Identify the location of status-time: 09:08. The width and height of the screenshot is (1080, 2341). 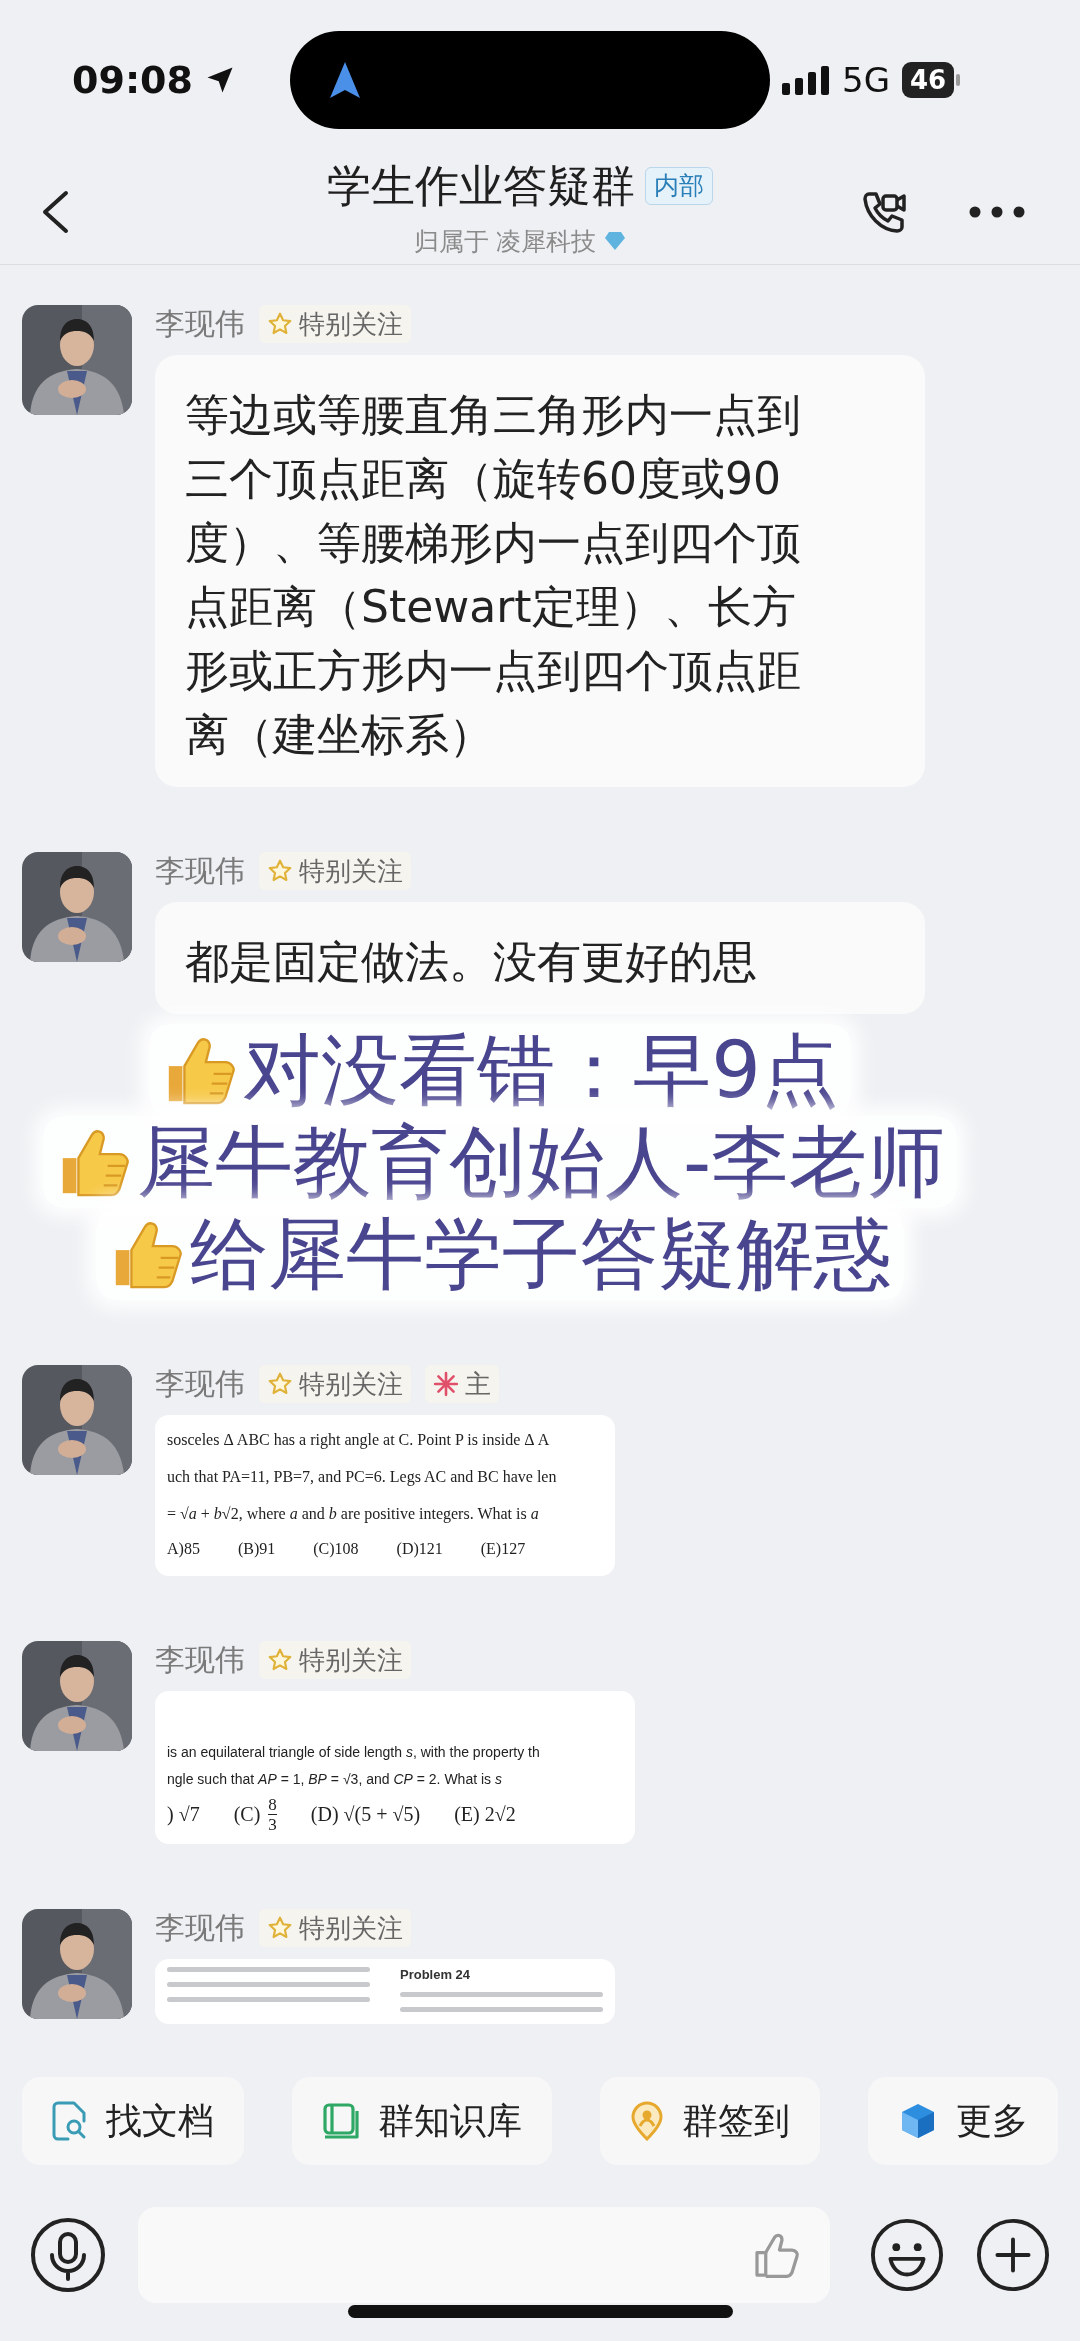
(132, 80).